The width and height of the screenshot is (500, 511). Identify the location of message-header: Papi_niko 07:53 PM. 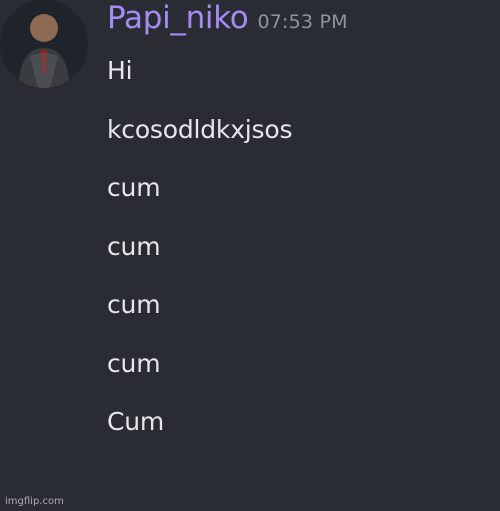
(227, 20).